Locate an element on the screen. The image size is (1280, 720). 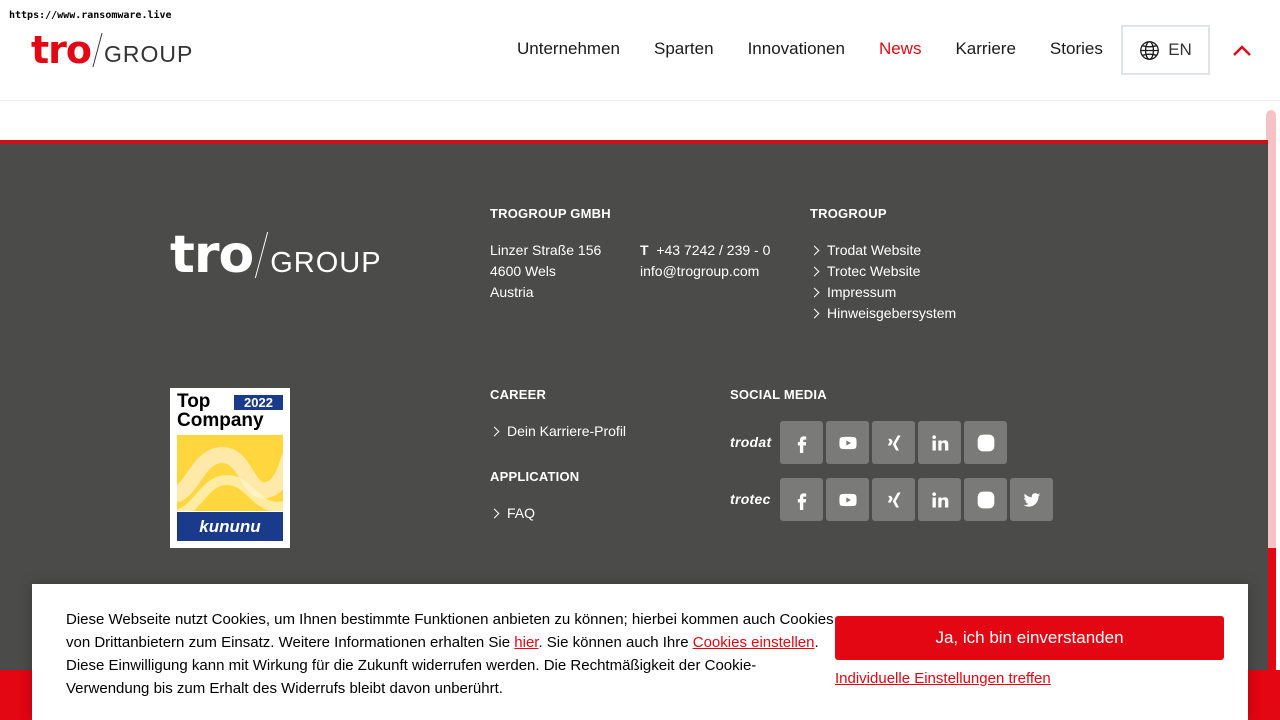
cookie-text-part: . Sie können auch Ihre is located at coordinates (615, 642).